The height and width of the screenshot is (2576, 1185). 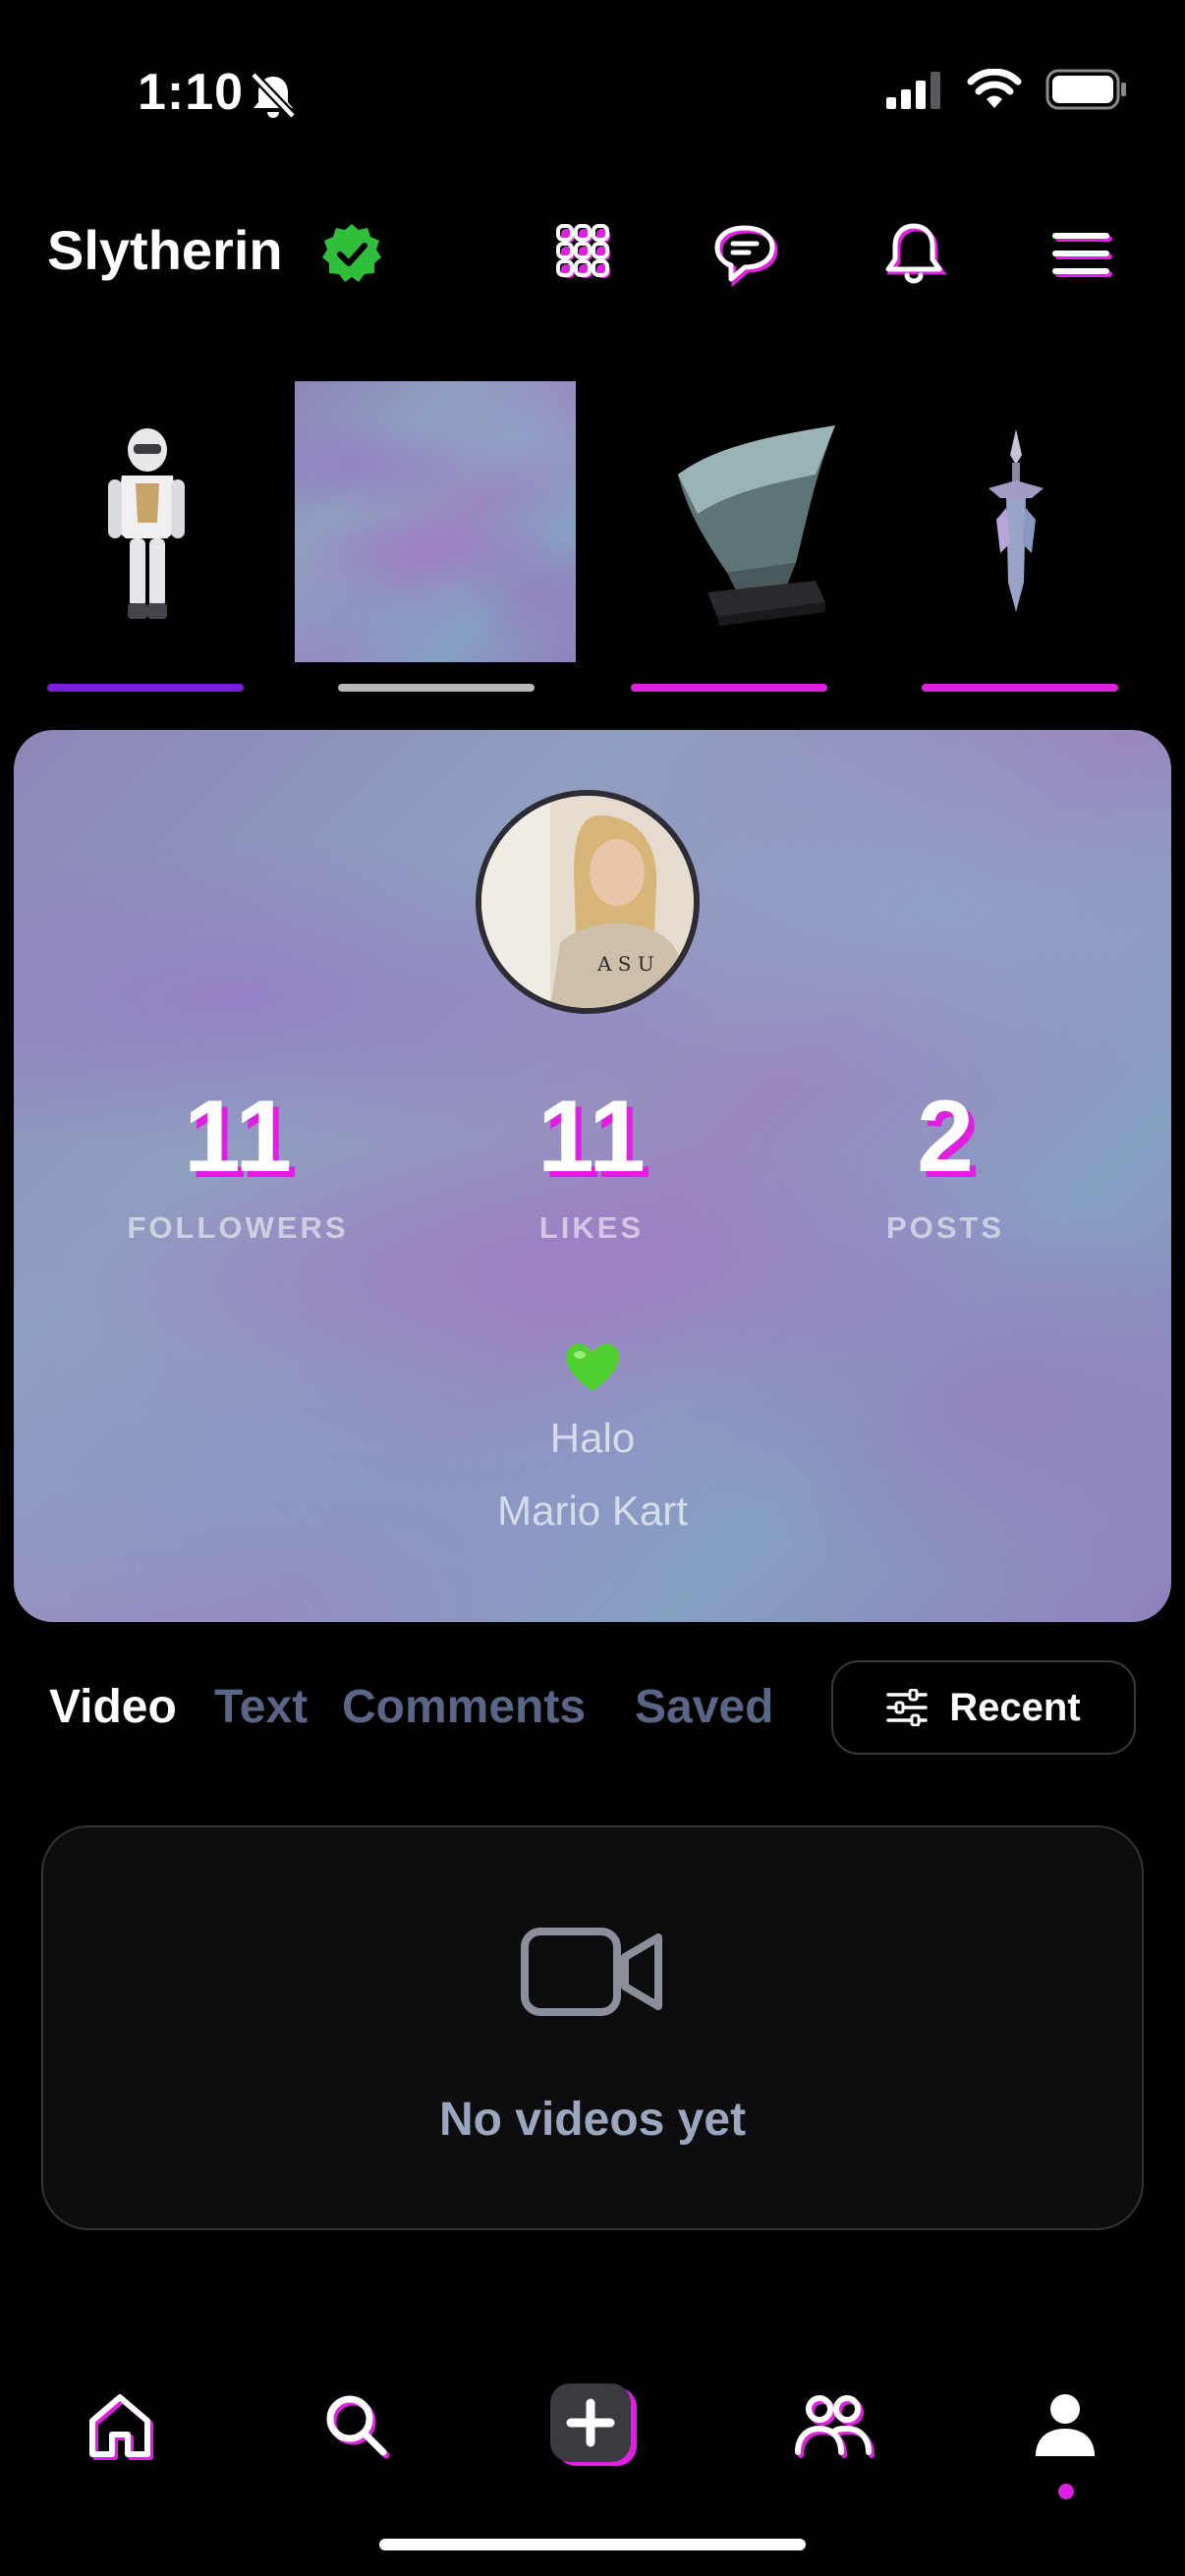 I want to click on sliders-icon, so click(x=908, y=1707).